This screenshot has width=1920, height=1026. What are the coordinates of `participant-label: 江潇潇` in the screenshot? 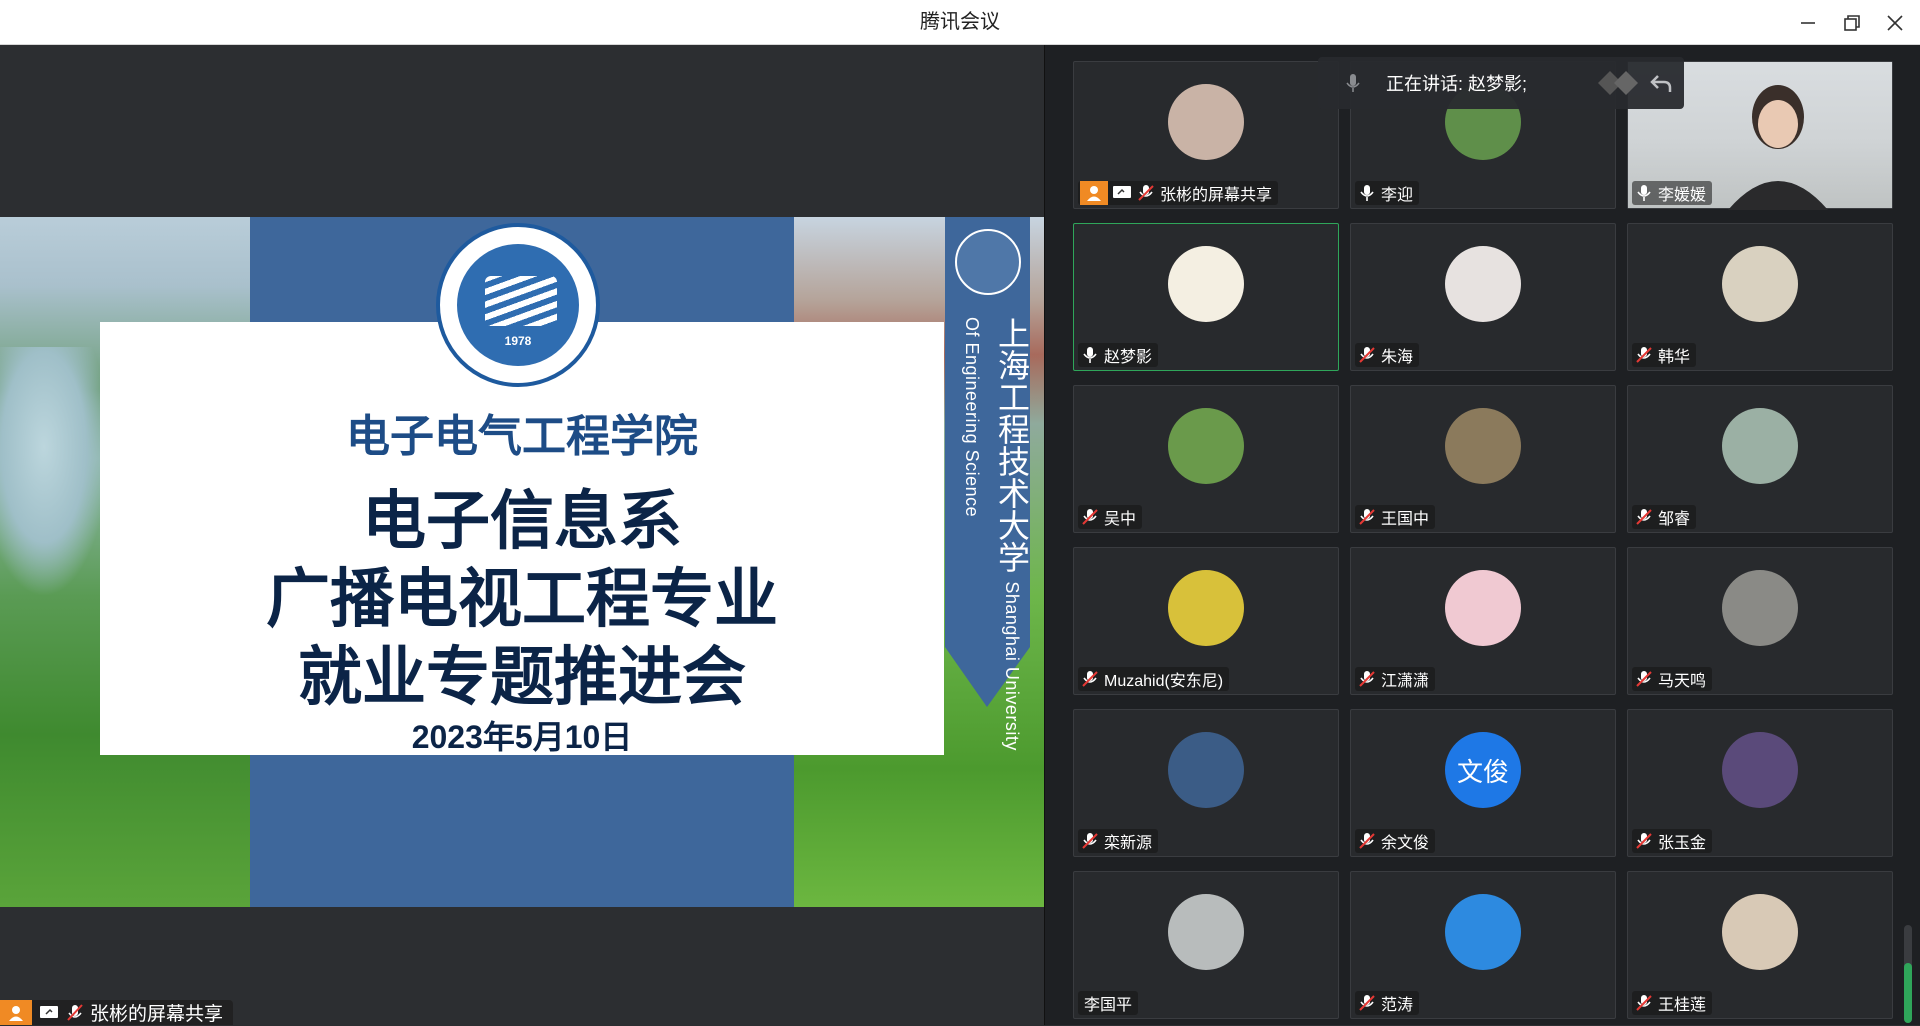 It's located at (1395, 679).